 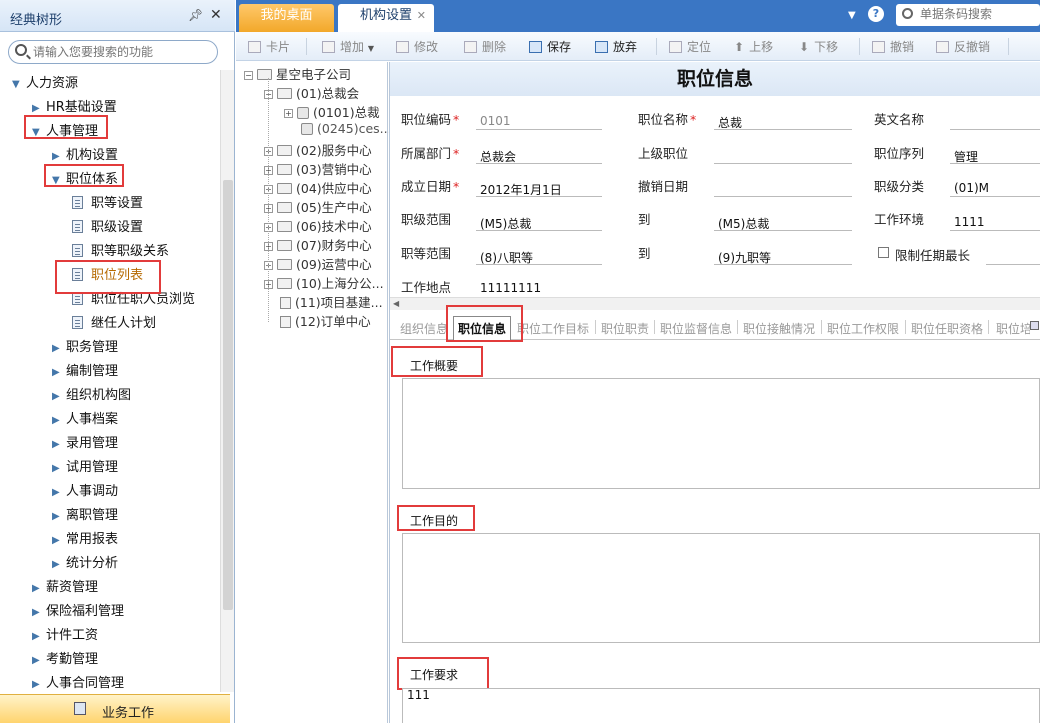 What do you see at coordinates (539, 154) in the screenshot?
I see `dept-field: 总裁会` at bounding box center [539, 154].